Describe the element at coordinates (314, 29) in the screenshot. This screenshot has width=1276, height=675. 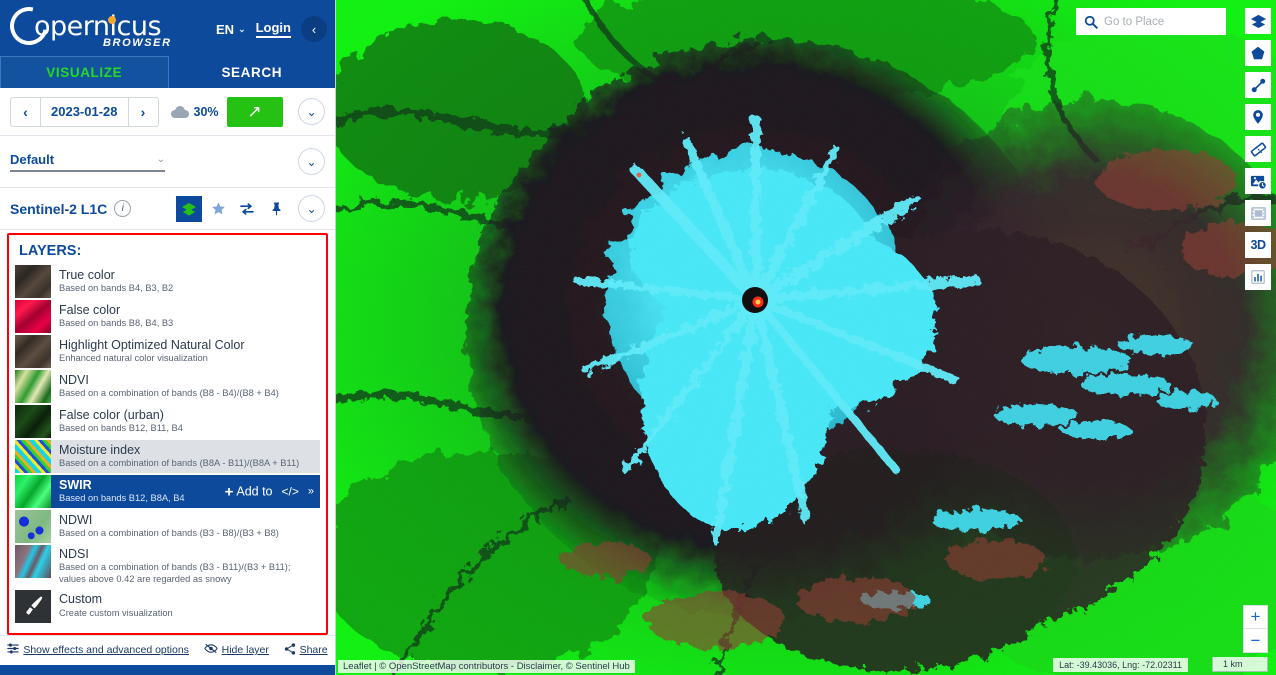
I see `collapse-sidebar-button: ‹` at that location.